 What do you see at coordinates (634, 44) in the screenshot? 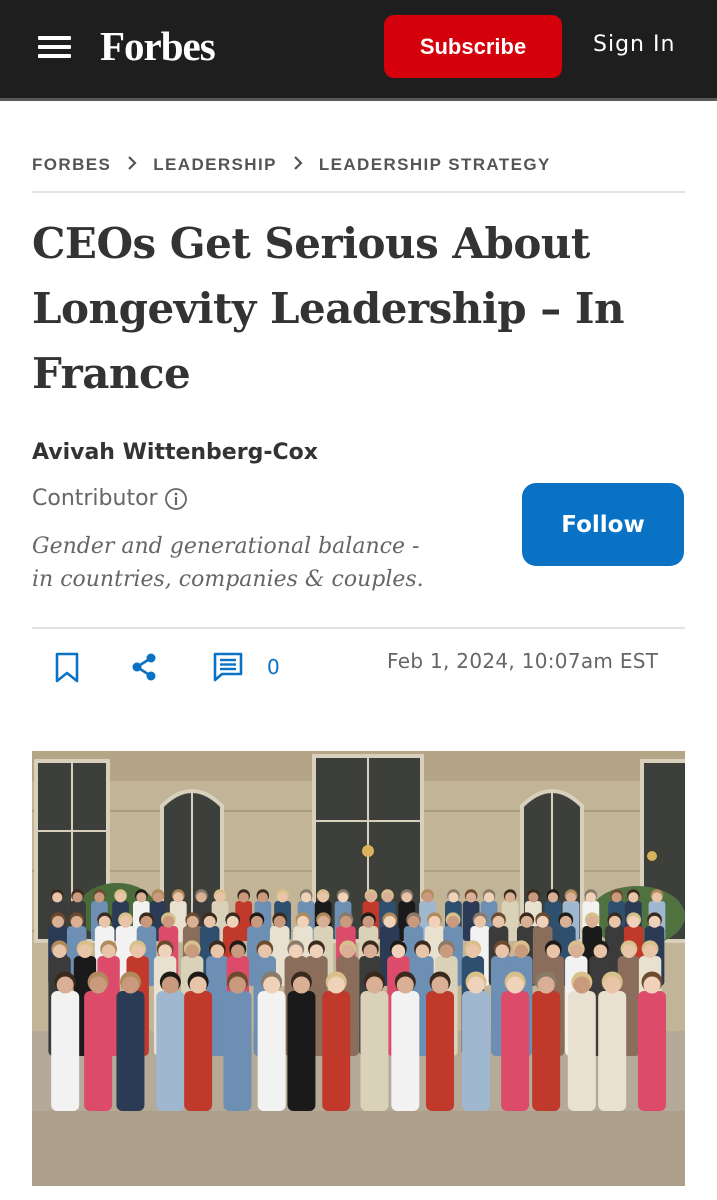
I see `sign-in-link: Sign In` at bounding box center [634, 44].